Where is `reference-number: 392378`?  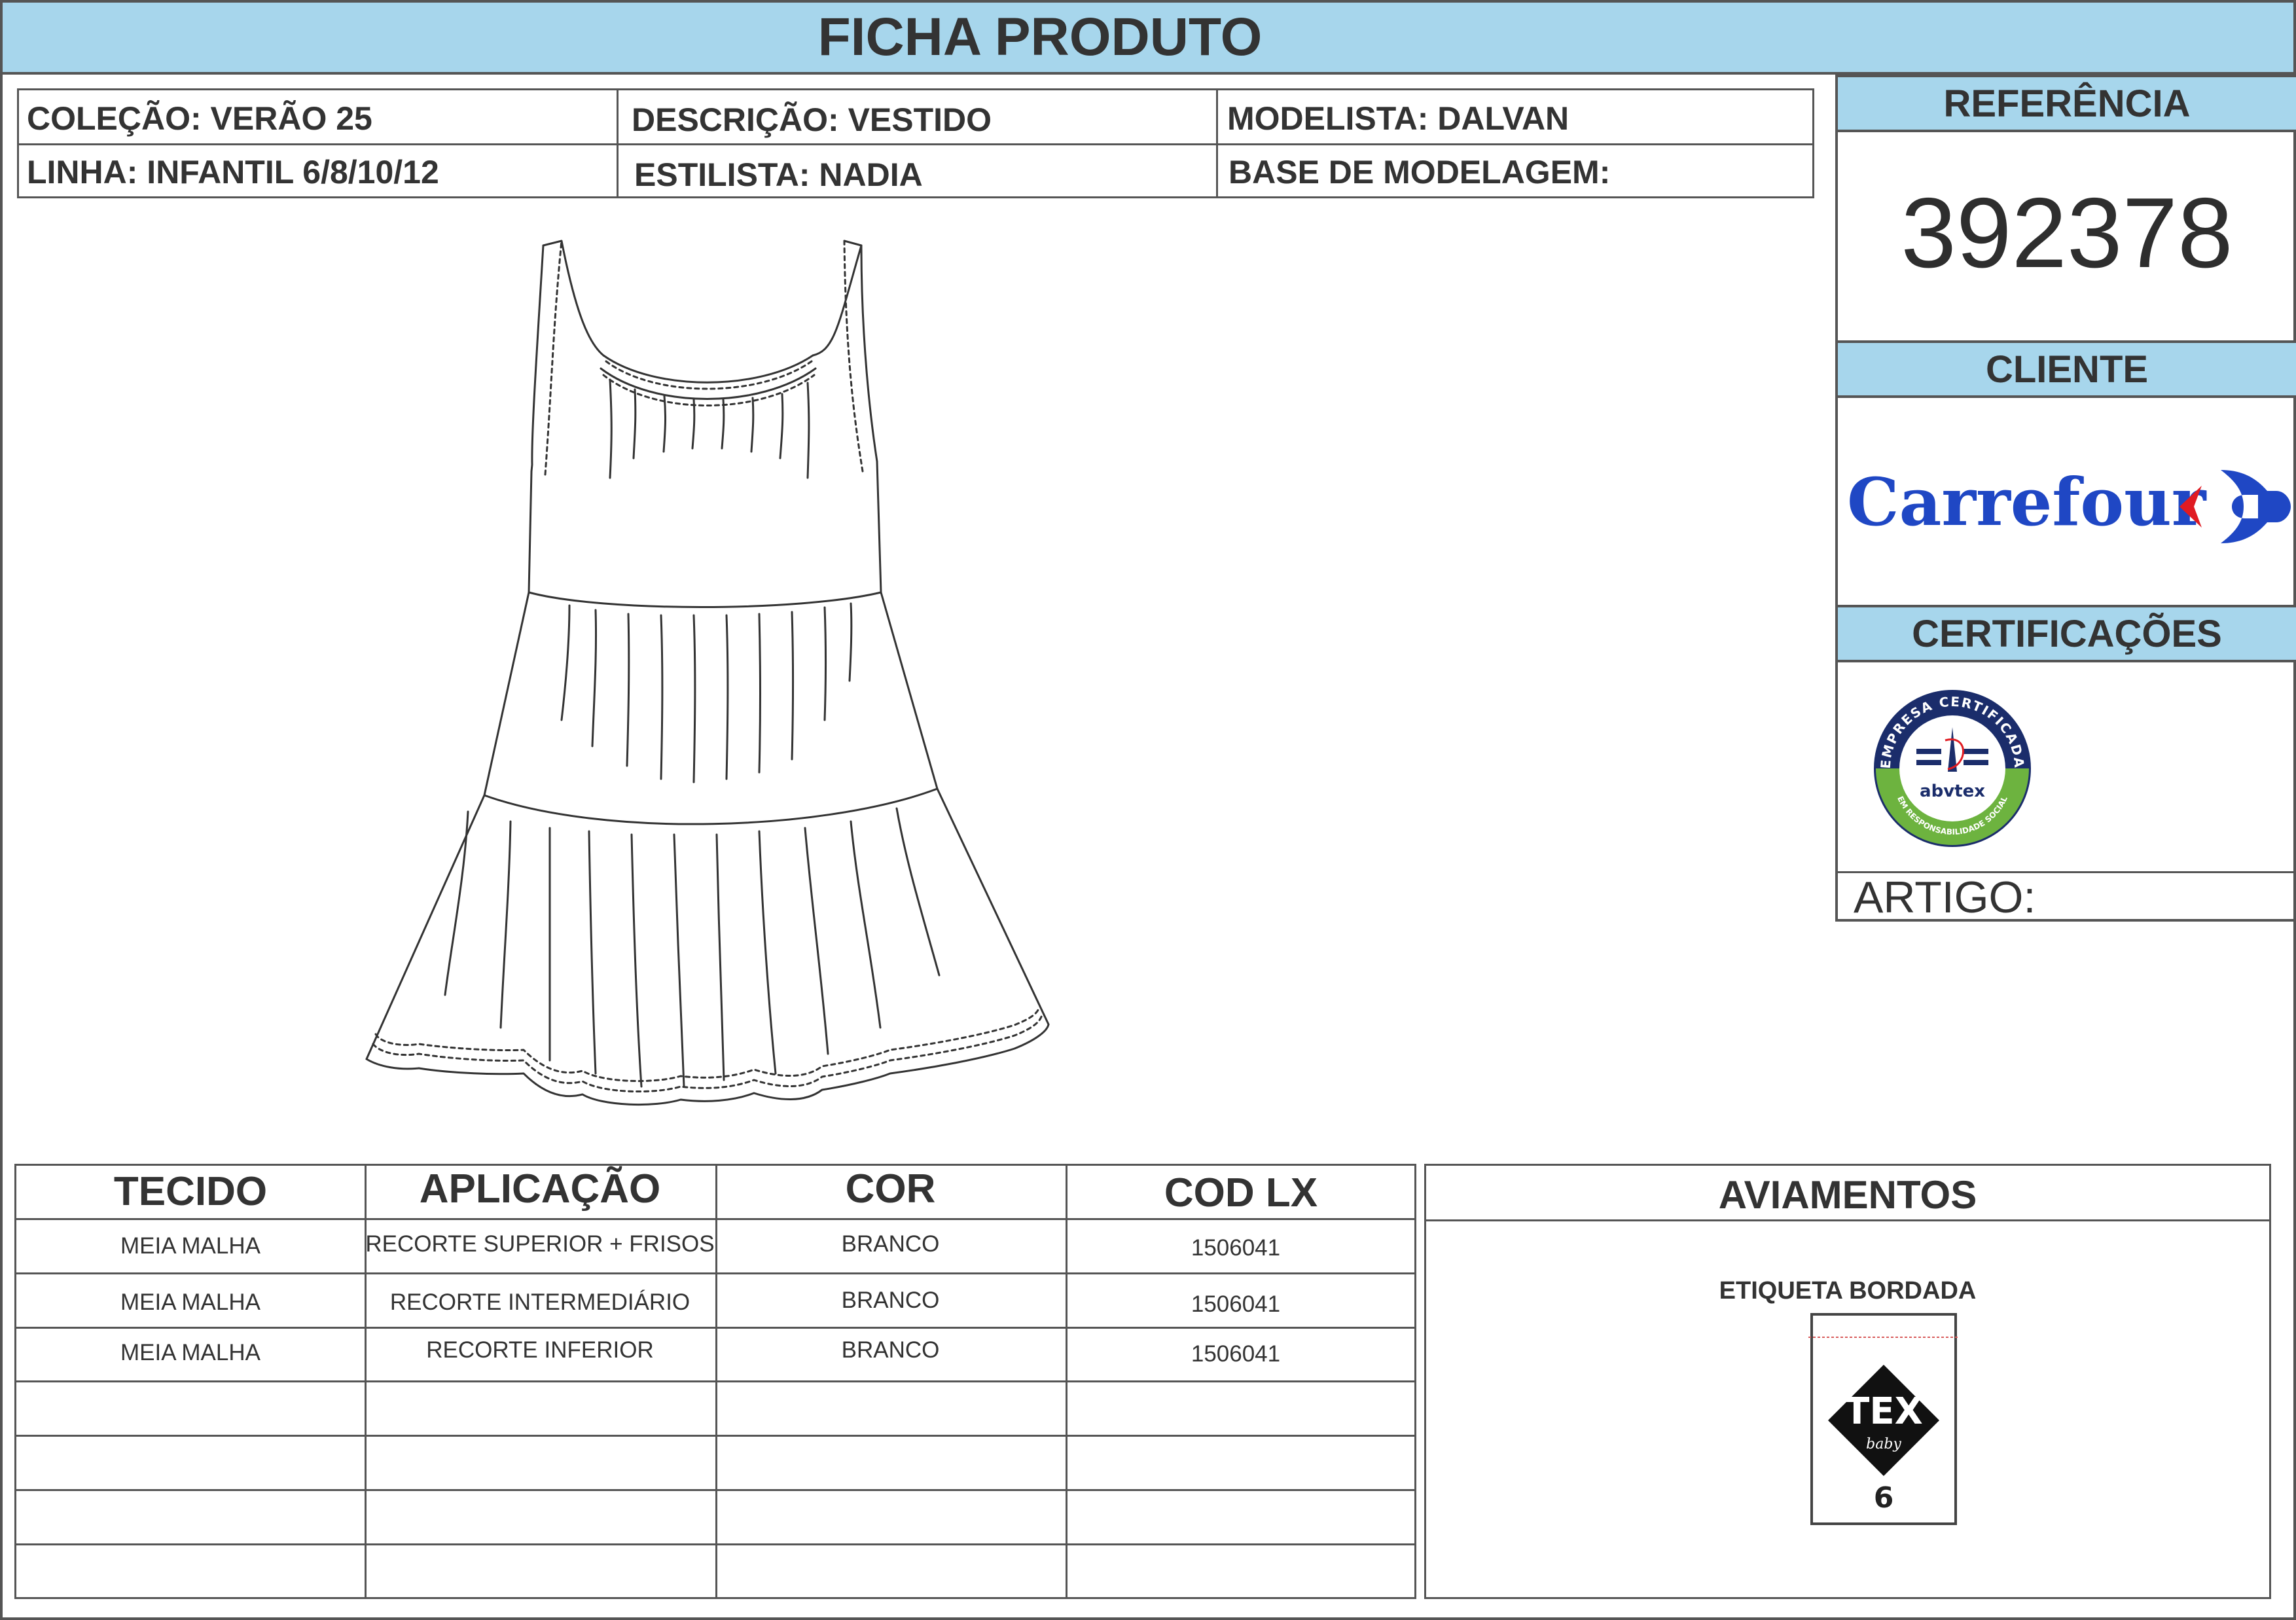 reference-number: 392378 is located at coordinates (2067, 233).